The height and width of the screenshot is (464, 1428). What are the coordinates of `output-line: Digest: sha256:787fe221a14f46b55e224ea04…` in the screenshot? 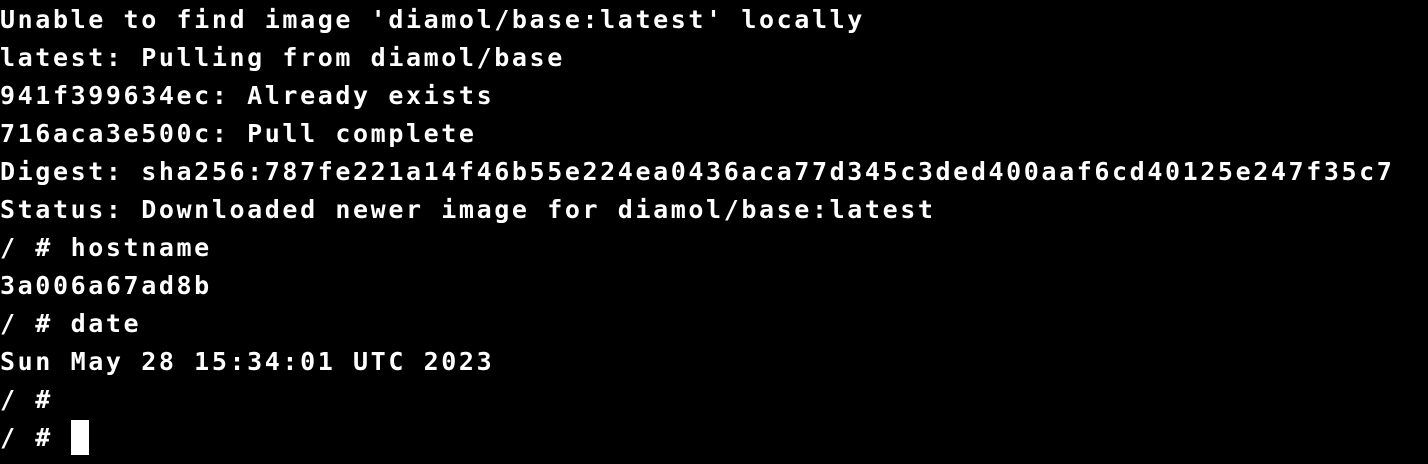 It's located at (697, 171).